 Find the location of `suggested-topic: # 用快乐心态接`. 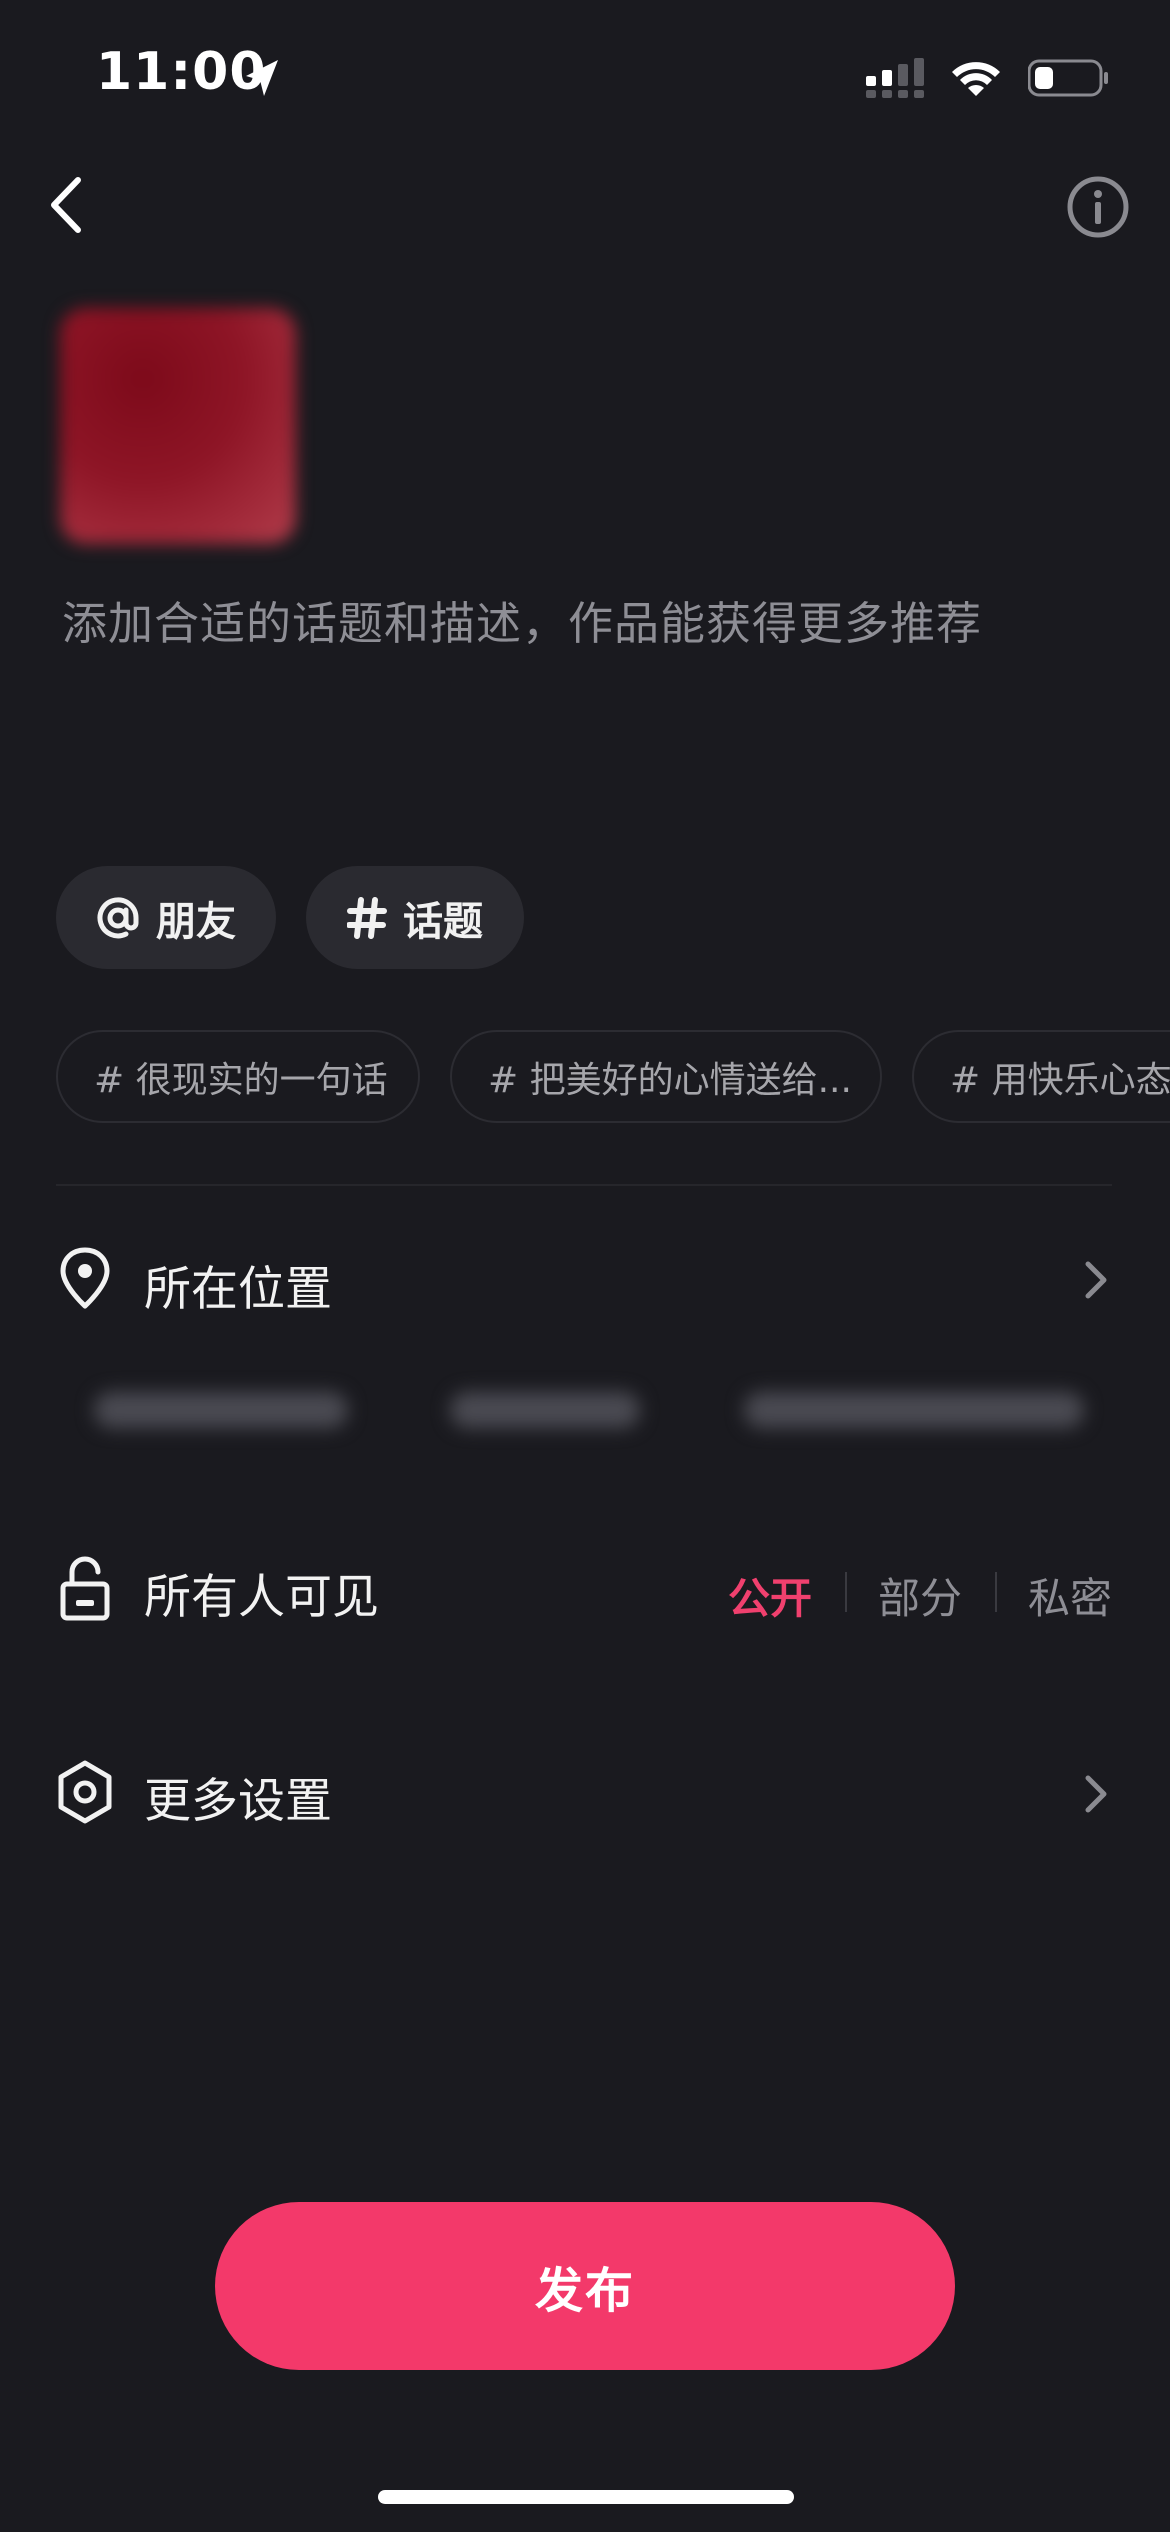

suggested-topic: # 用快乐心态接 is located at coordinates (1041, 1076).